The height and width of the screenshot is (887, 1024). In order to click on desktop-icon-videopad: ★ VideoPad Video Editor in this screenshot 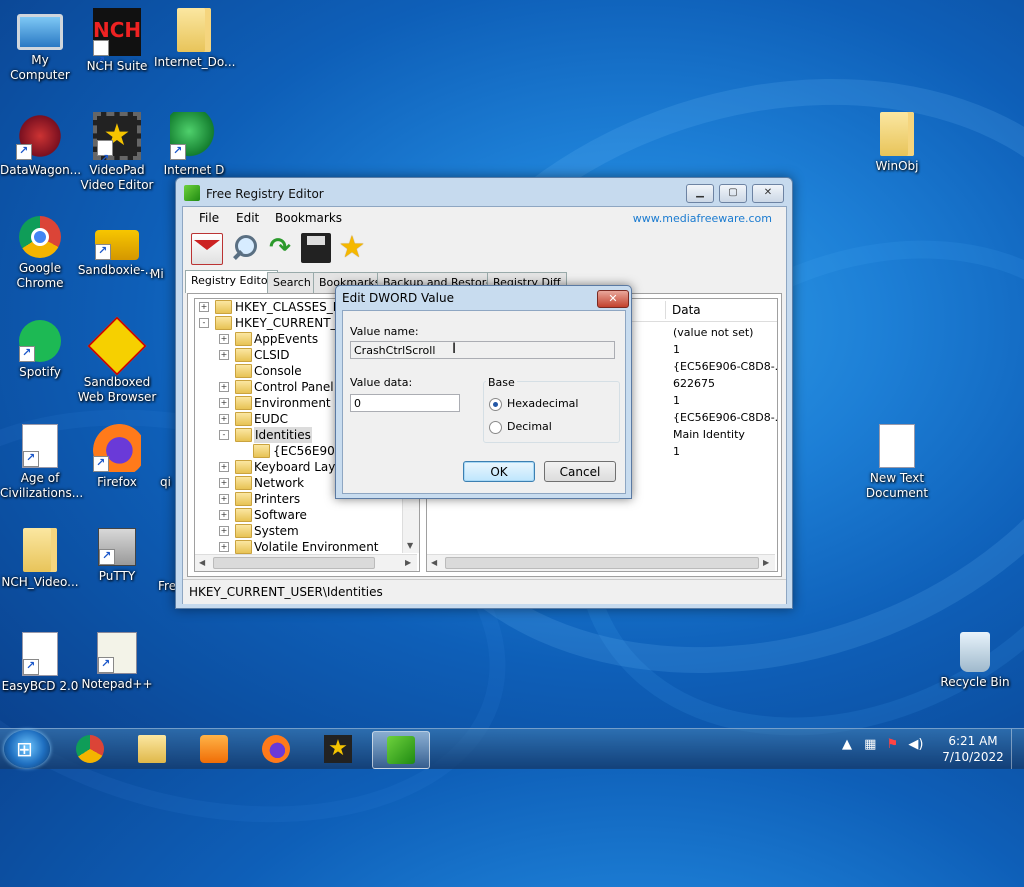, I will do `click(117, 152)`.